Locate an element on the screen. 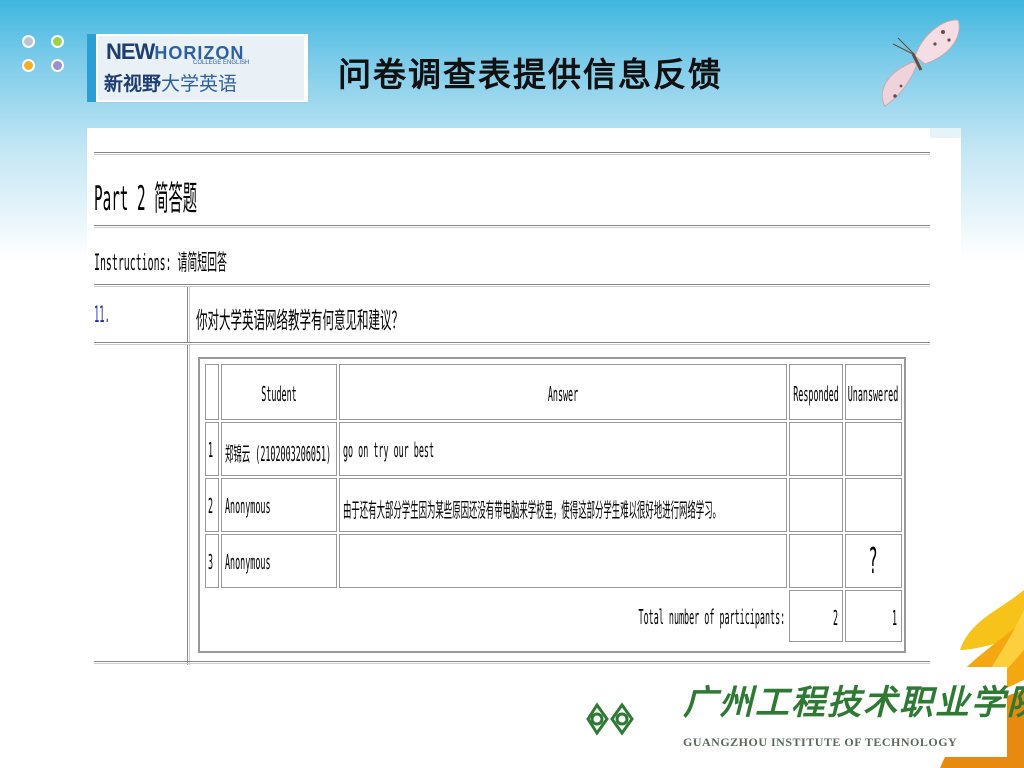 The image size is (1024, 768). total-label: Total number of participants: is located at coordinates (712, 617).